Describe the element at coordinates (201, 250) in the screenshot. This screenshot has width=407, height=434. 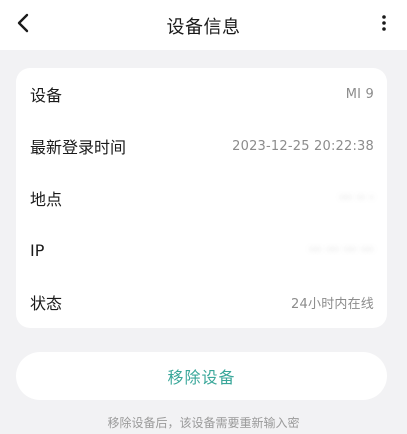
I see `ip-row: IP ··· ··· ··· ···` at that location.